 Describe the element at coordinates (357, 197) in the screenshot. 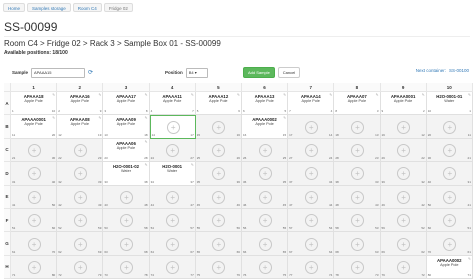

I see `empty-cell: +48 43` at that location.